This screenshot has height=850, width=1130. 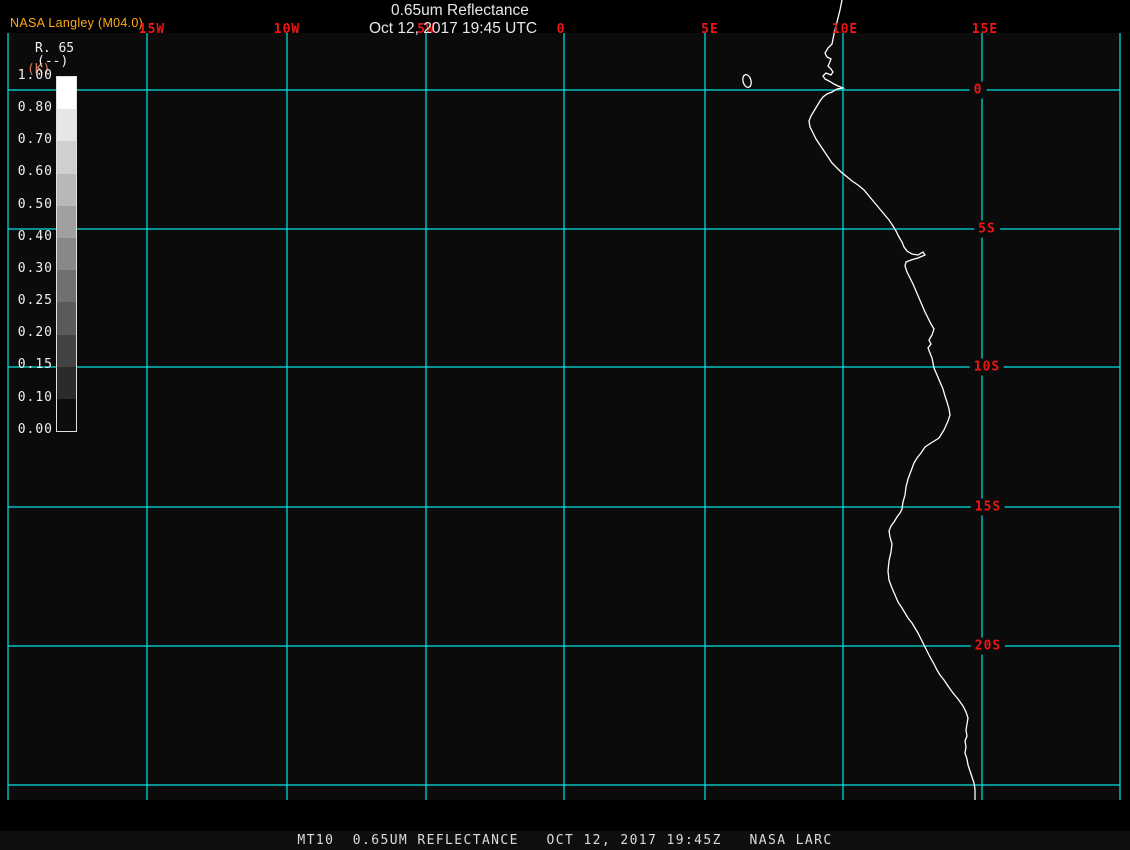 What do you see at coordinates (35, 397) in the screenshot?
I see `colorbar-tick: 0.10` at bounding box center [35, 397].